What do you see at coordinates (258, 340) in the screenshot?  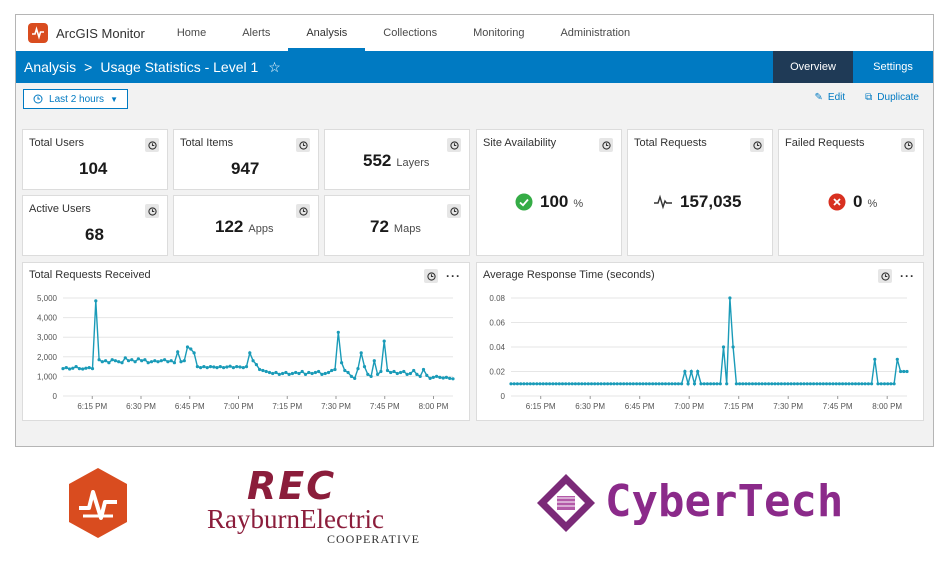 I see `series-line` at bounding box center [258, 340].